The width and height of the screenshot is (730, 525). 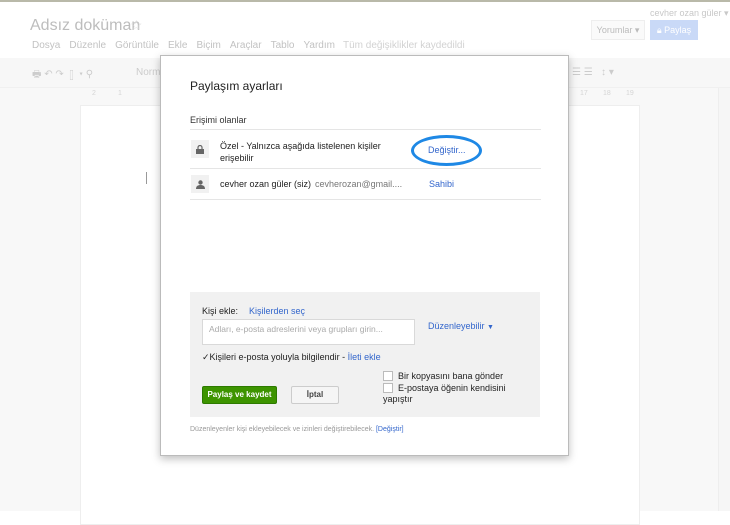 I want to click on access-heading: Erişimi olanlar, so click(x=218, y=120).